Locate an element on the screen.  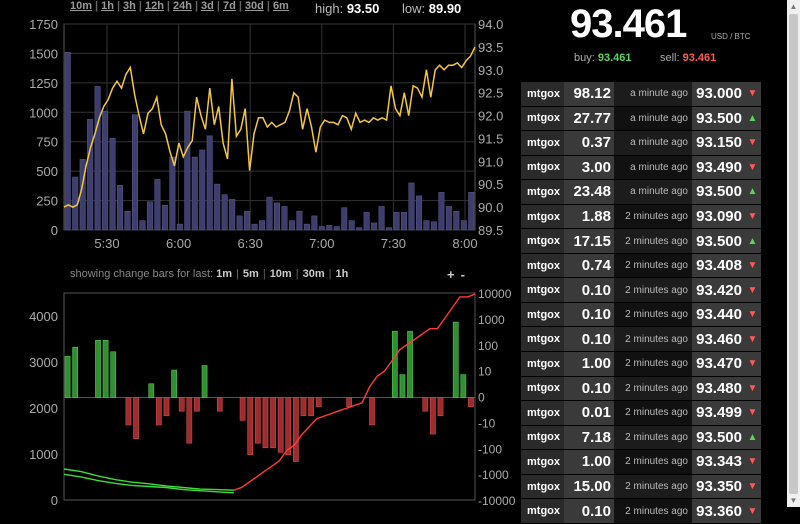
y-left-tick: 2000 is located at coordinates (43, 408).